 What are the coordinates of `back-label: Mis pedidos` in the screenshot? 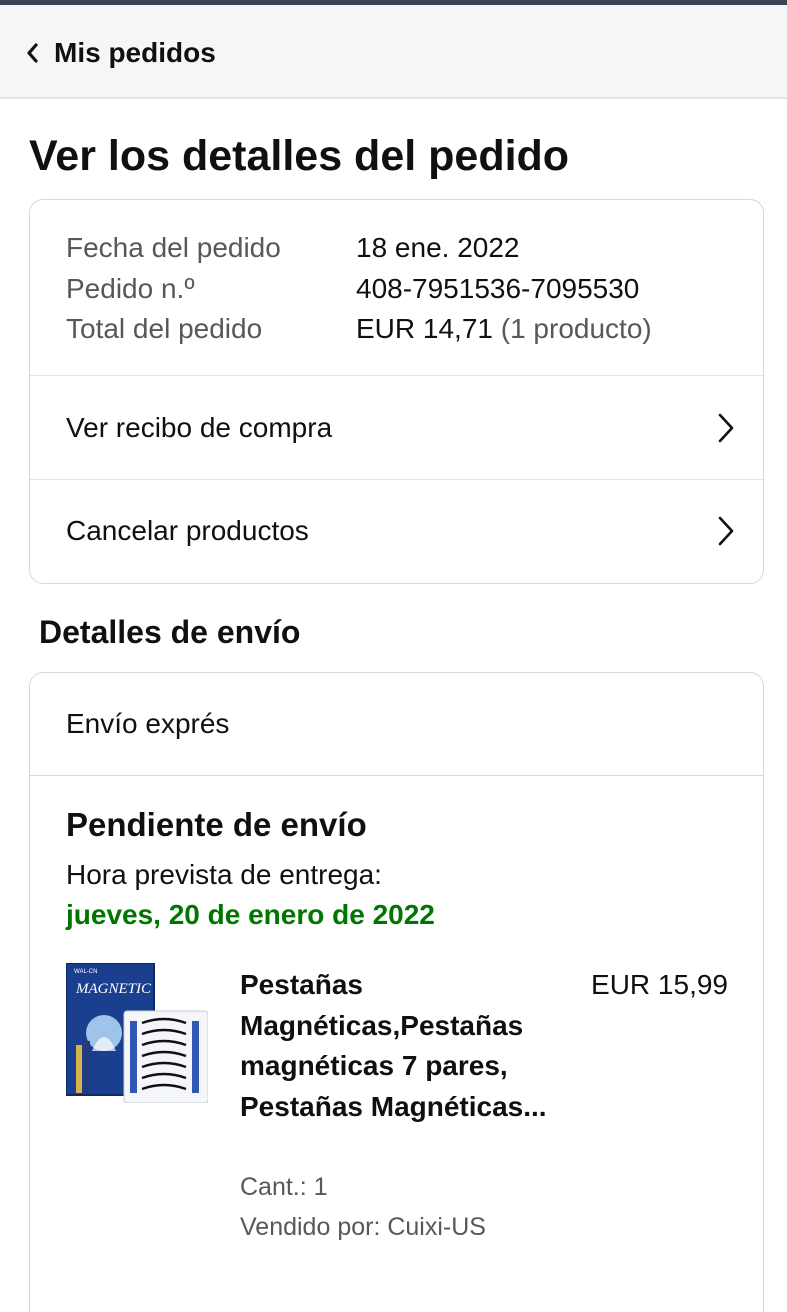 It's located at (135, 52).